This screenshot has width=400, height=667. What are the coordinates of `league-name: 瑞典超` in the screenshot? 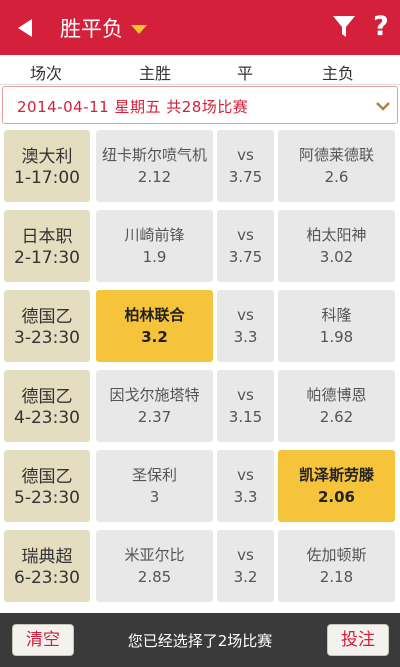 It's located at (47, 557).